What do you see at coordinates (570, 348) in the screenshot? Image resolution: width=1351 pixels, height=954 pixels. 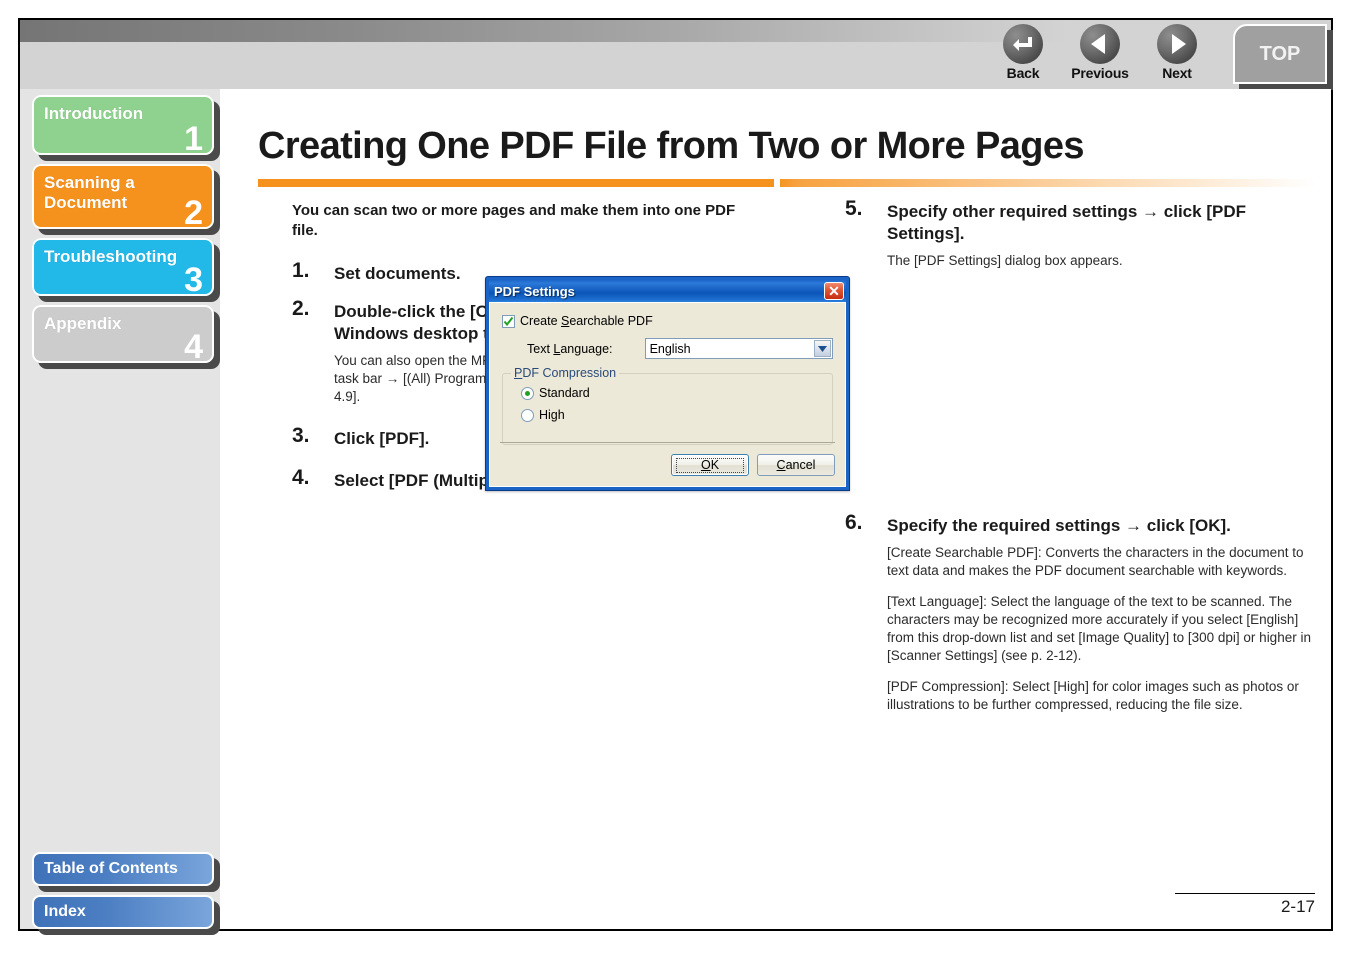 I see `text-language-label: Text Language:` at bounding box center [570, 348].